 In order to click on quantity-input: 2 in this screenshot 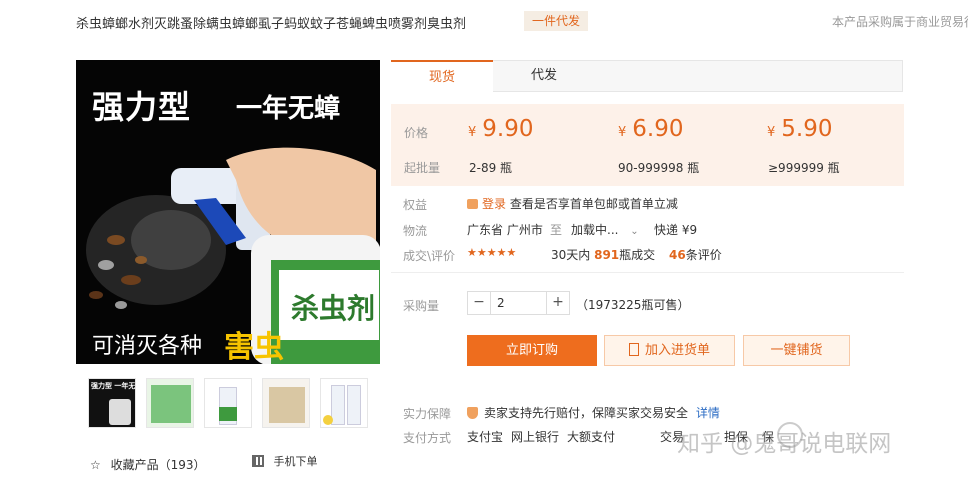, I will do `click(518, 303)`.